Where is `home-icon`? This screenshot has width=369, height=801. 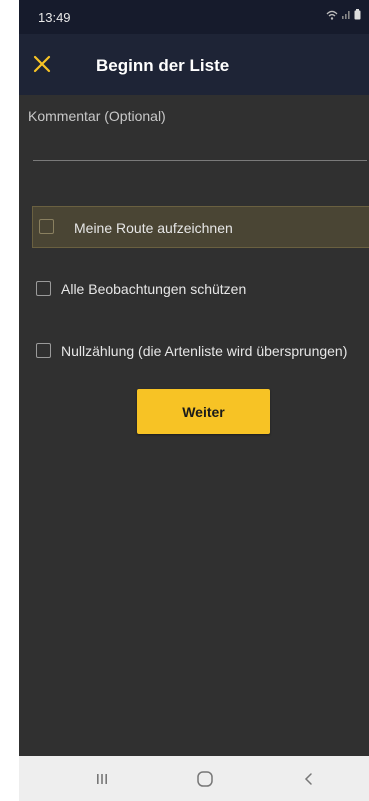 home-icon is located at coordinates (205, 778).